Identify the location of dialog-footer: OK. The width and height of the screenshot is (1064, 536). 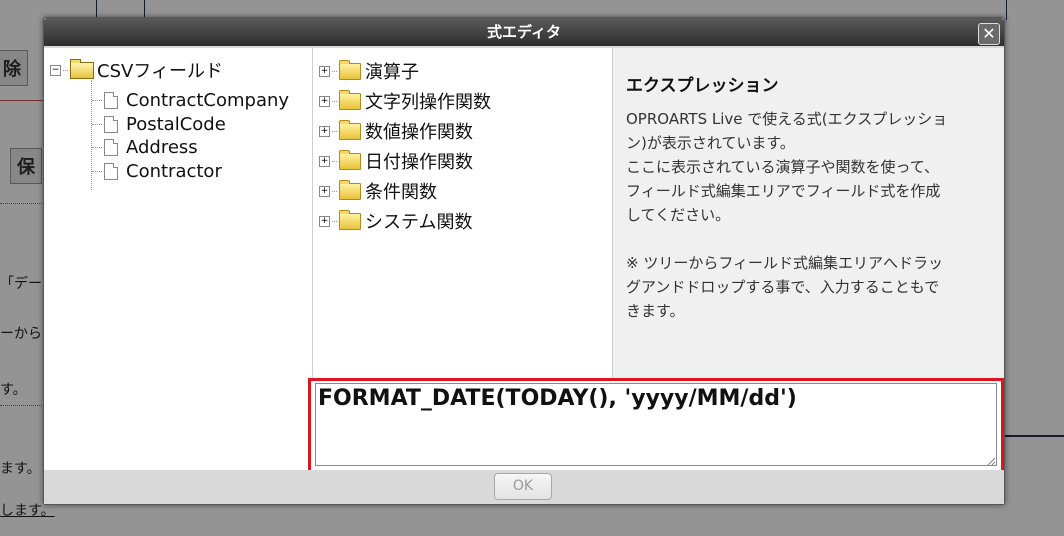
(524, 487).